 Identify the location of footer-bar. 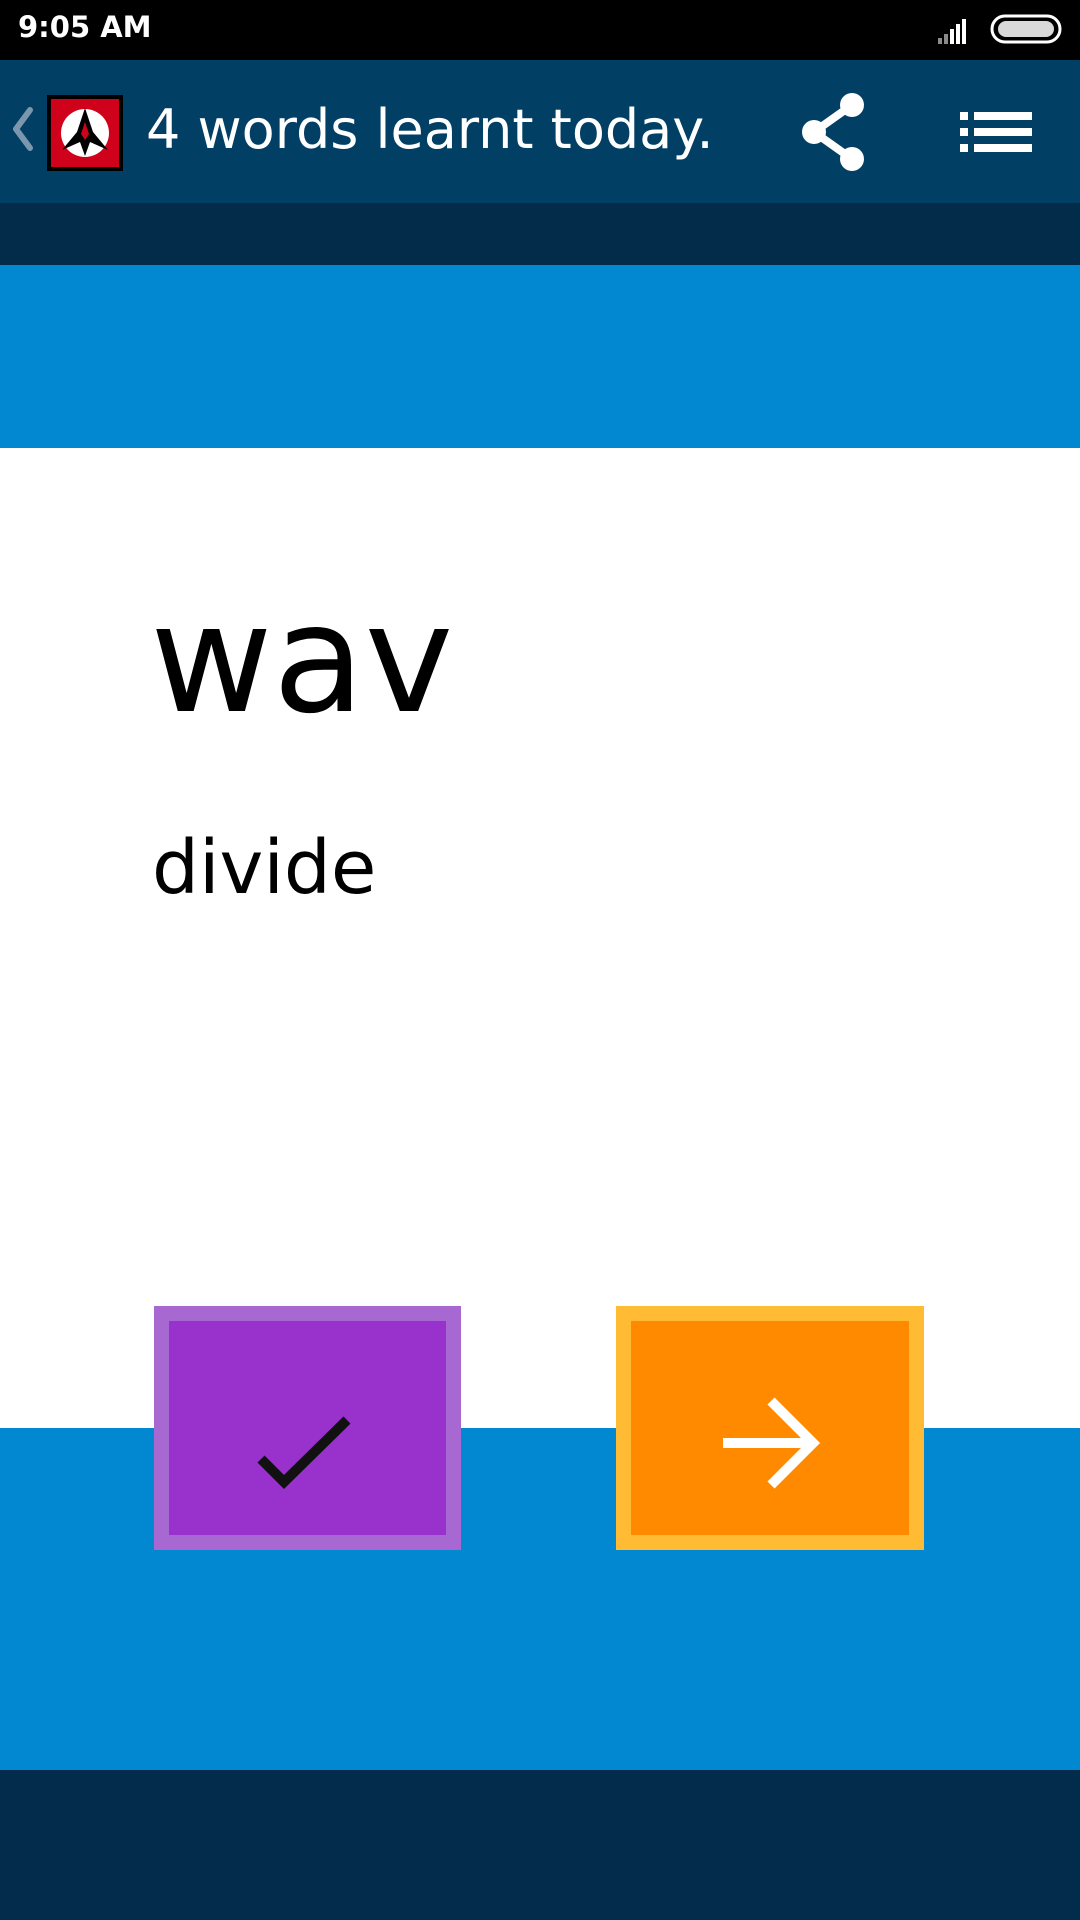
(540, 1845).